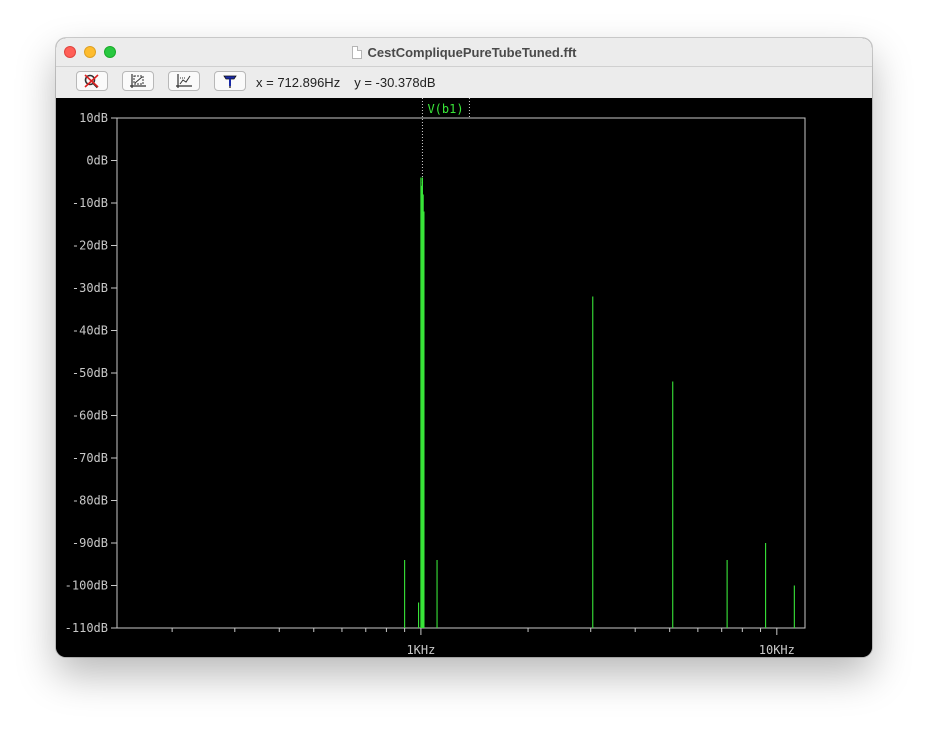 The image size is (928, 732). What do you see at coordinates (90, 331) in the screenshot?
I see `y-tick-label: -40dB` at bounding box center [90, 331].